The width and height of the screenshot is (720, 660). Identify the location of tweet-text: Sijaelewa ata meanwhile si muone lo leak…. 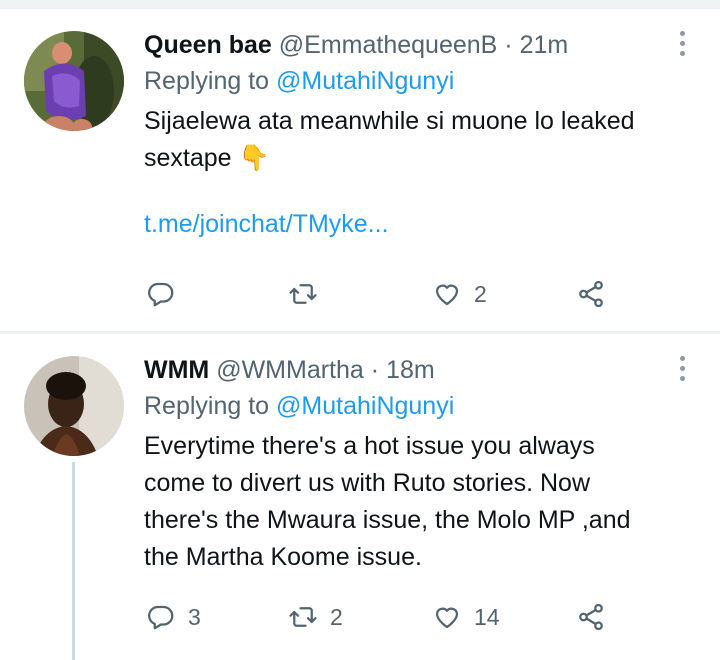
(417, 140).